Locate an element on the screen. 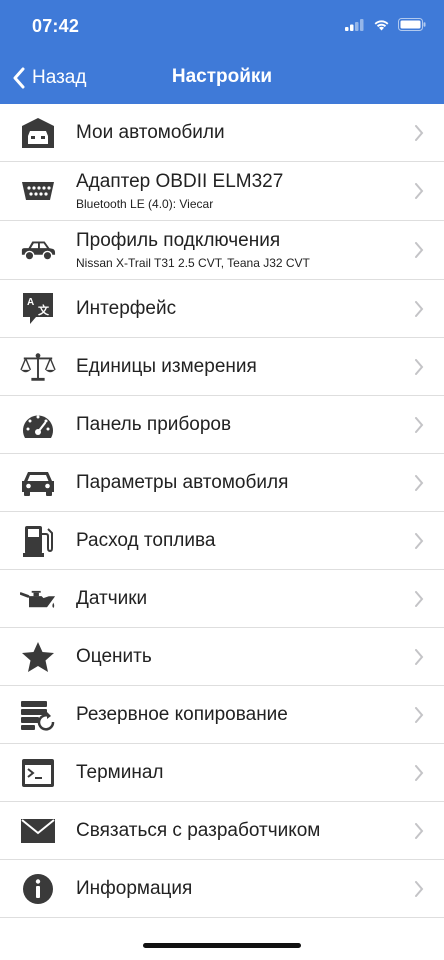 Image resolution: width=444 pixels, height=960 pixels. gauge-icon is located at coordinates (38, 425).